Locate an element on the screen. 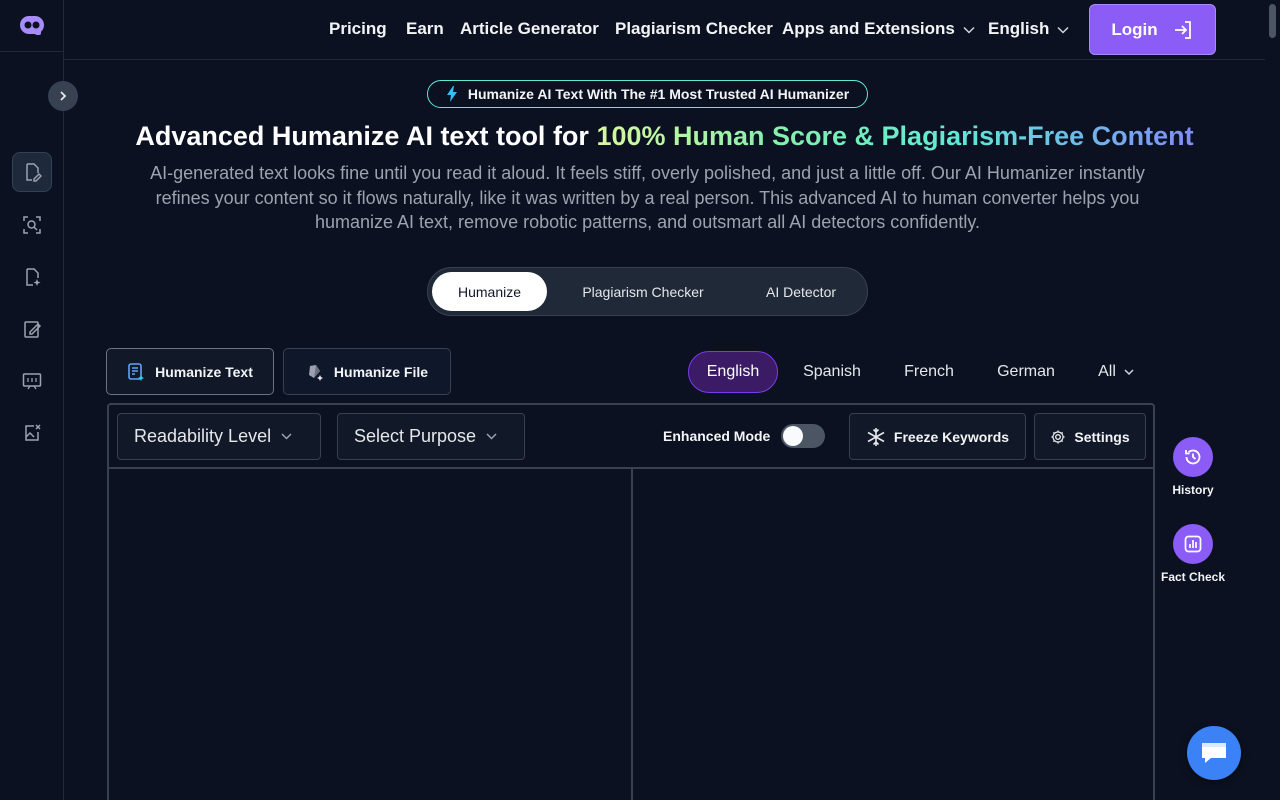 This screenshot has width=1280, height=800. snowflake-icon is located at coordinates (876, 436).